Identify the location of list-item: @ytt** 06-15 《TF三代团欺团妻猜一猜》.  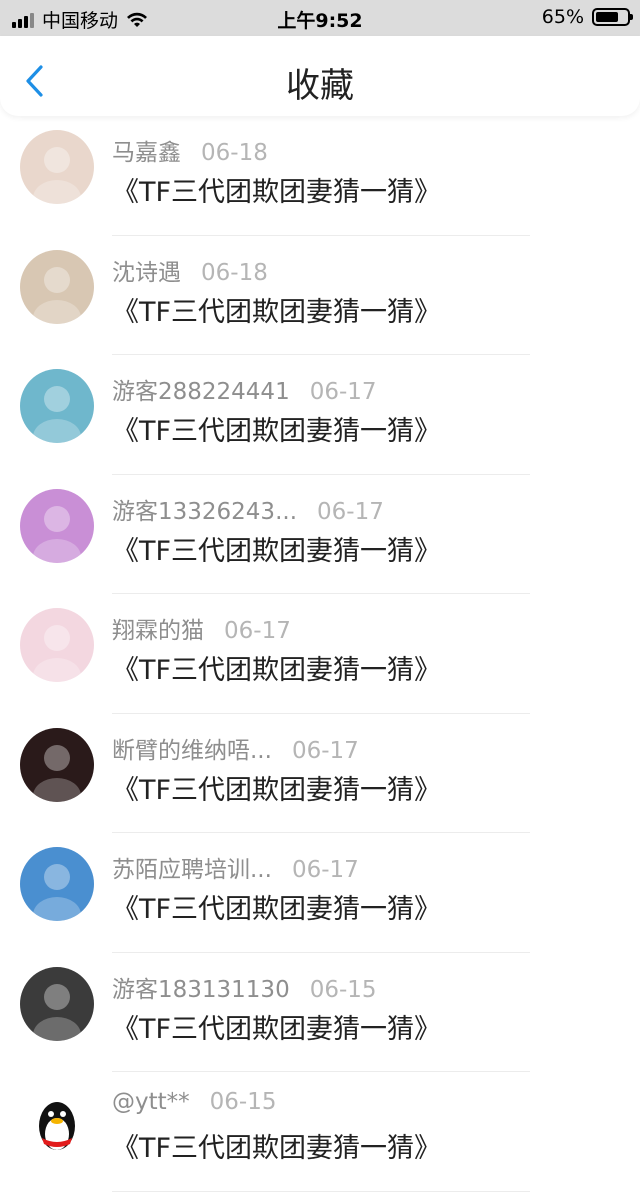
(320, 1132).